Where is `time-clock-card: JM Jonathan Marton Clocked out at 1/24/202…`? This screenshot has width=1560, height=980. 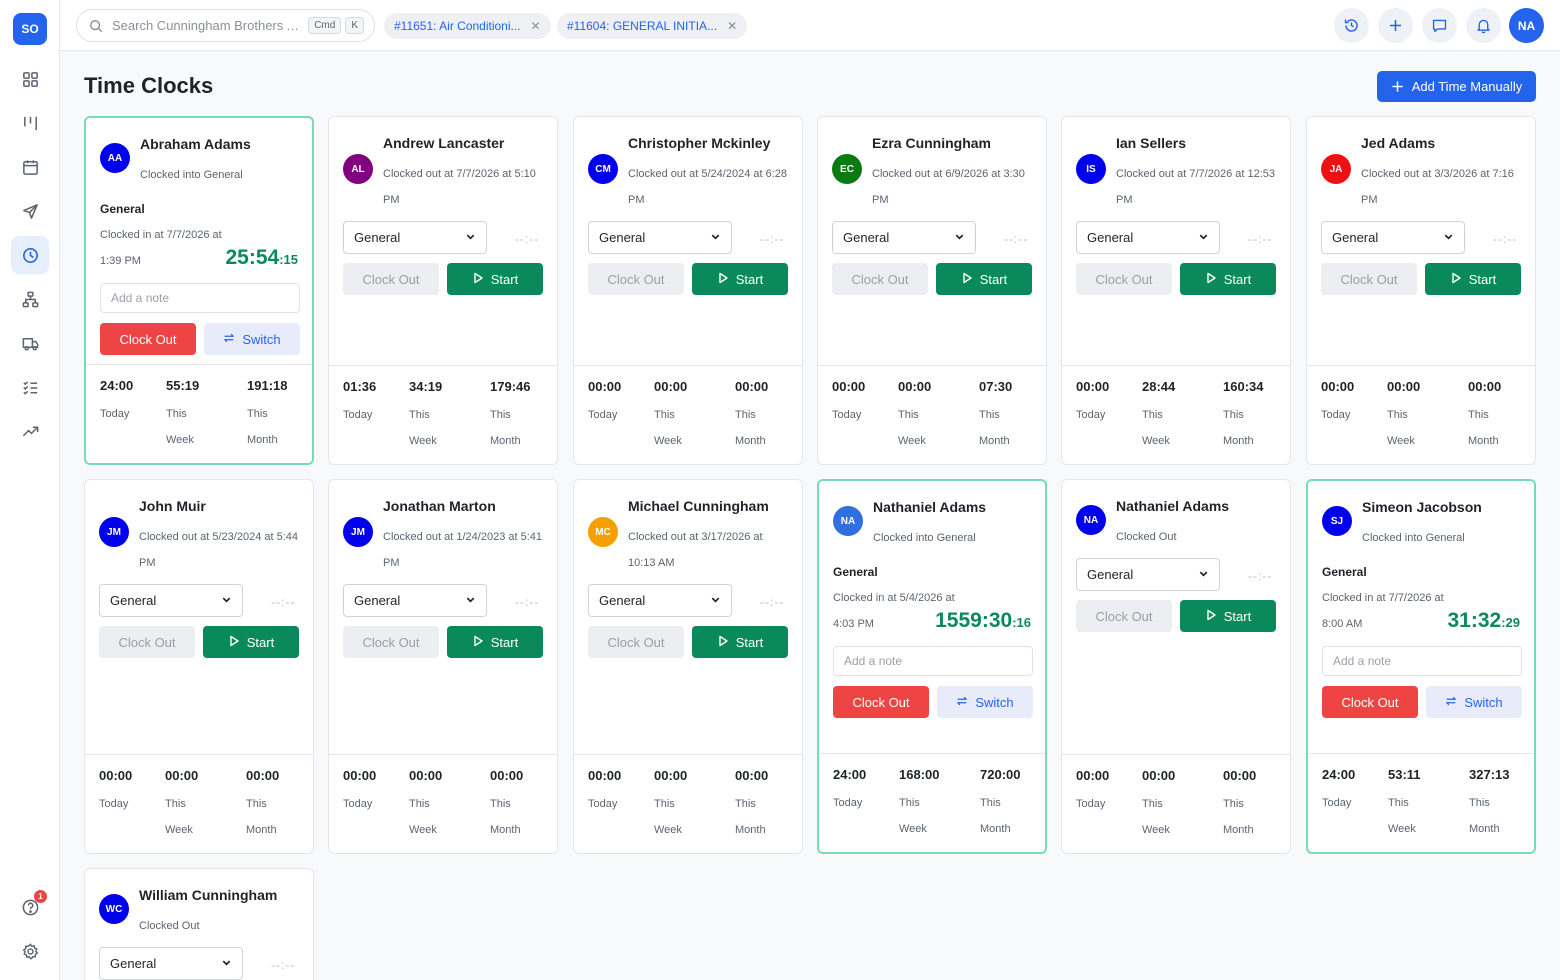 time-clock-card: JM Jonathan Marton Clocked out at 1/24/202… is located at coordinates (443, 666).